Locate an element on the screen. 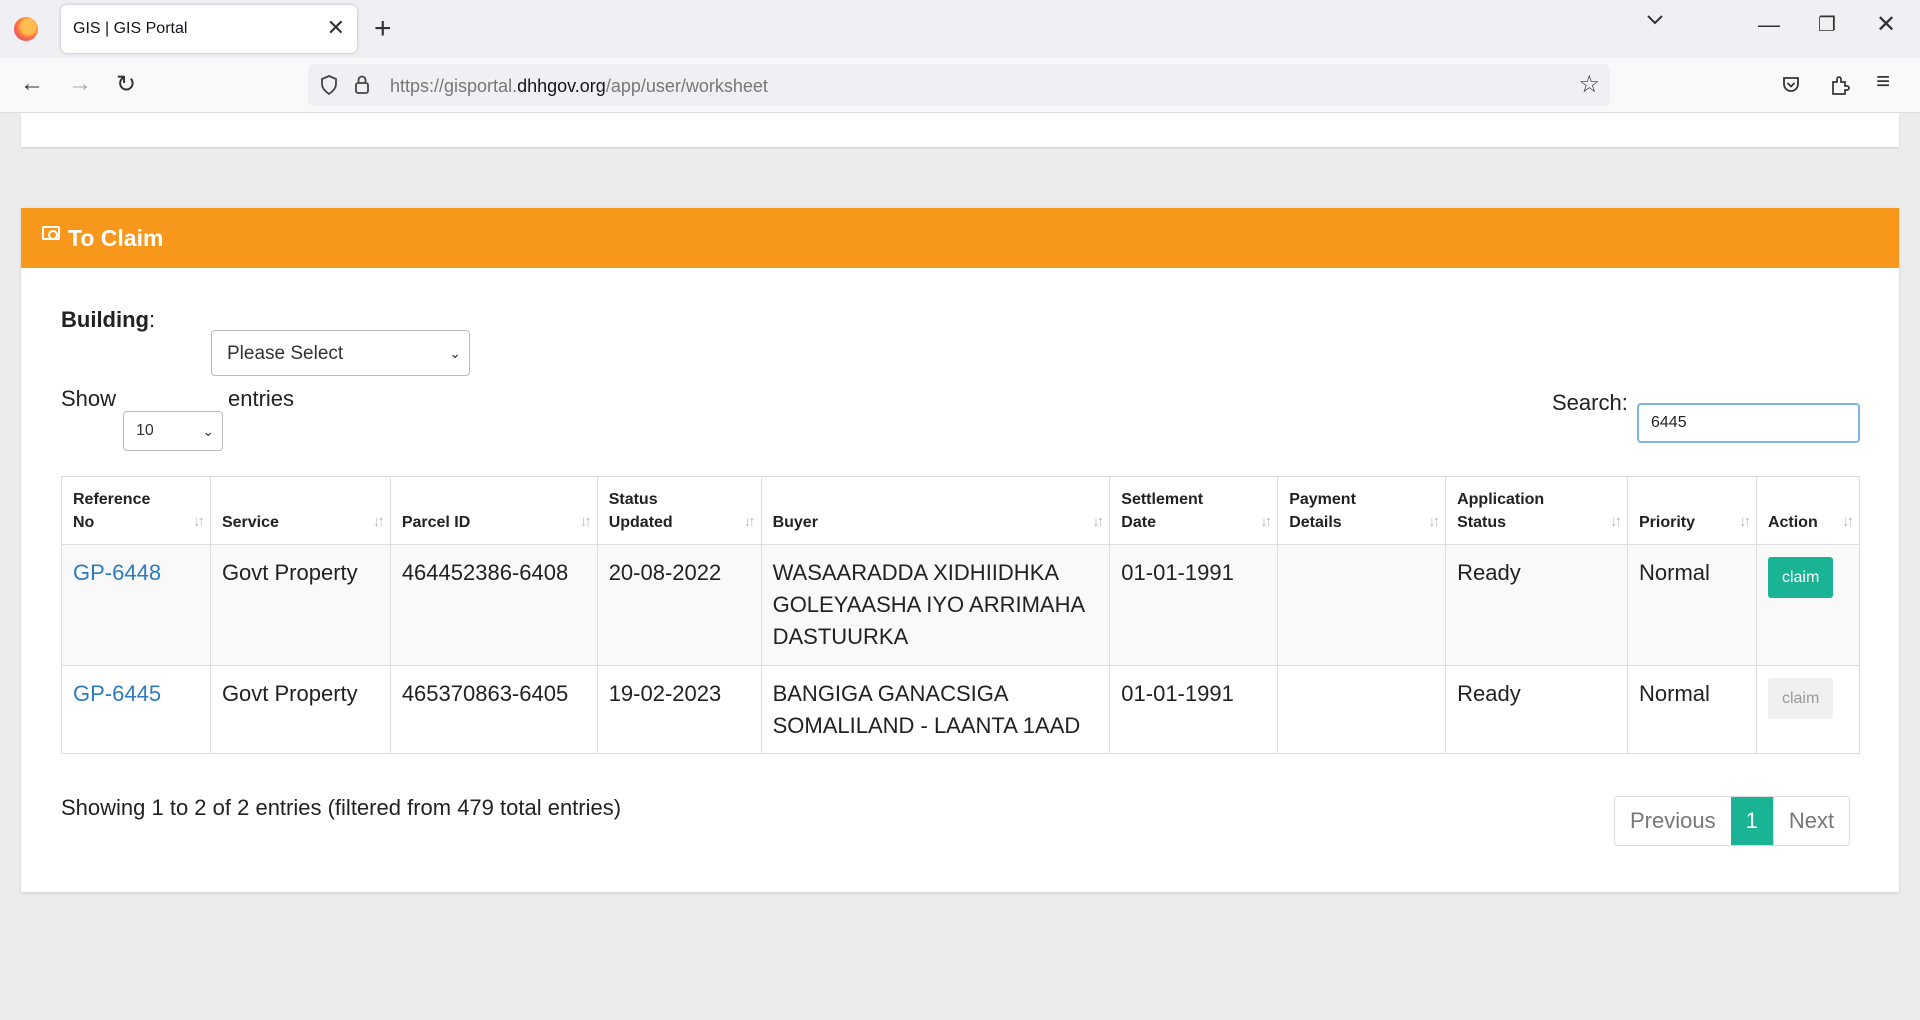  cell-status-updated: 20-08-2022 is located at coordinates (679, 605).